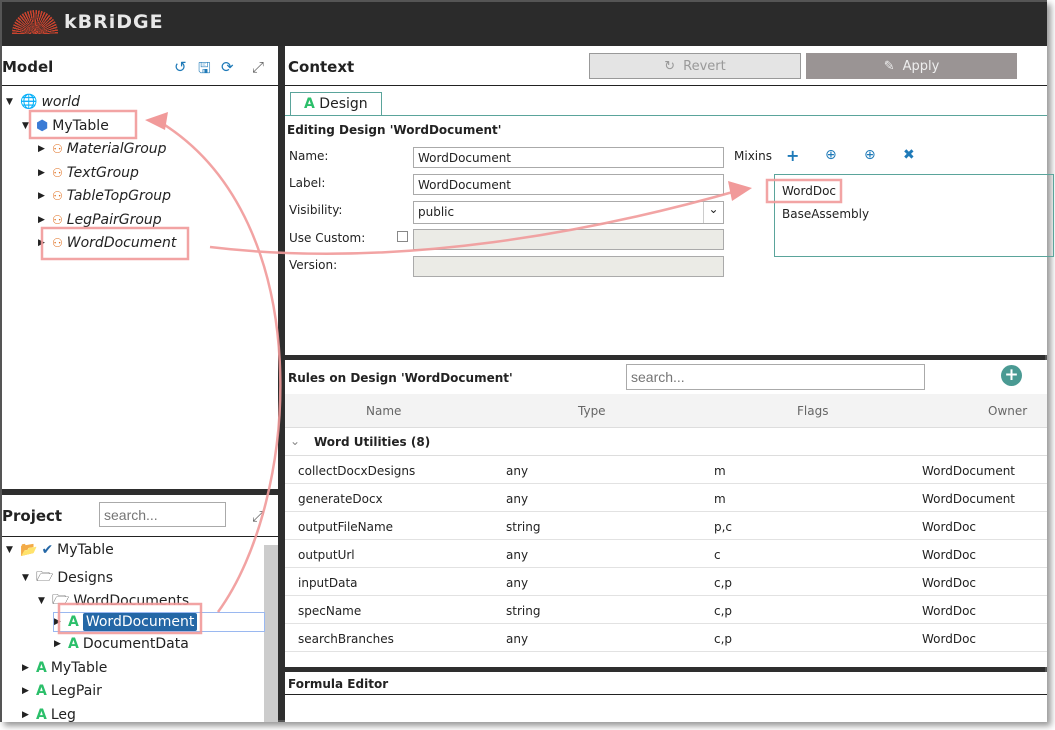 This screenshot has height=730, width=1055. What do you see at coordinates (523, 611) in the screenshot?
I see `cell: string` at bounding box center [523, 611].